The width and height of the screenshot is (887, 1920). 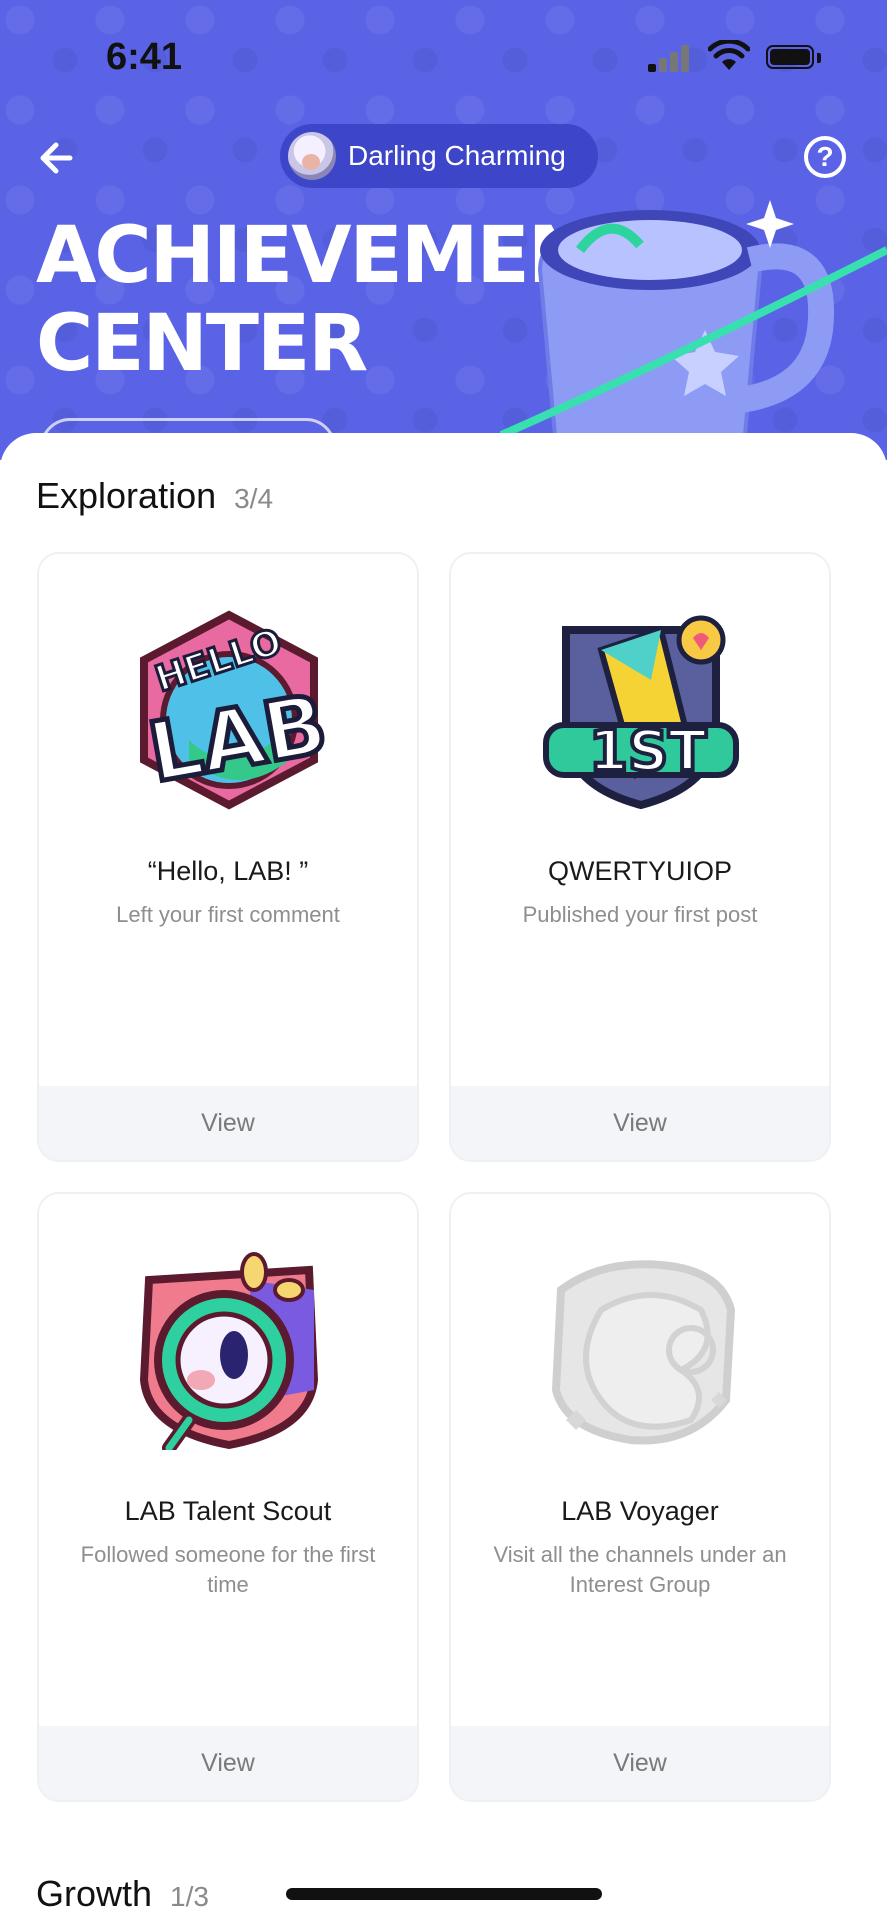 I want to click on achievement-name: QWERTYUIOP, so click(x=640, y=871).